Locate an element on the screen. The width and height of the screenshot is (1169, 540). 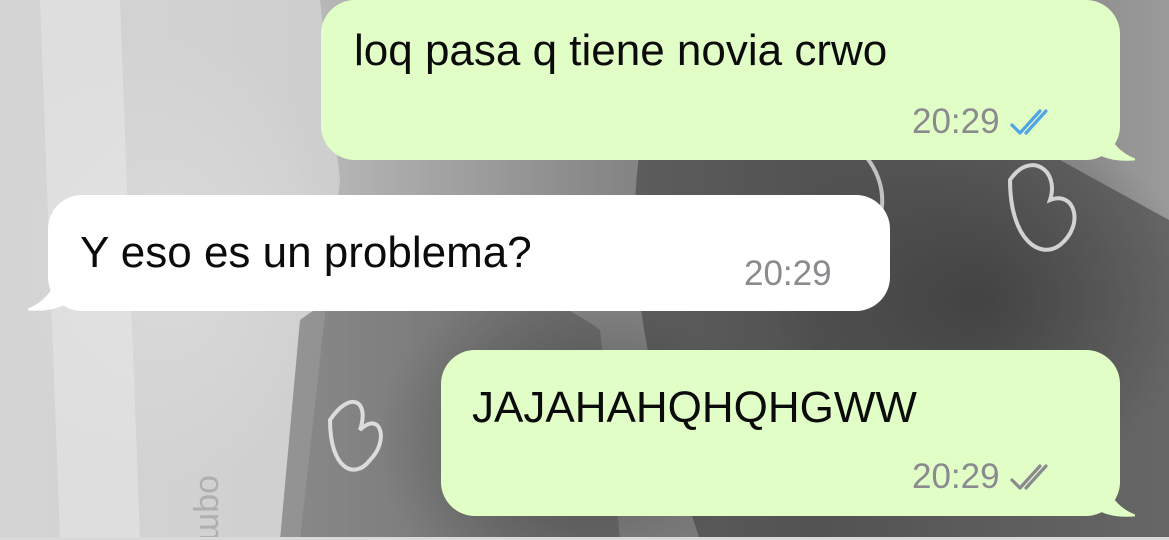
svg-text: oqme is located at coordinates (211, 507).